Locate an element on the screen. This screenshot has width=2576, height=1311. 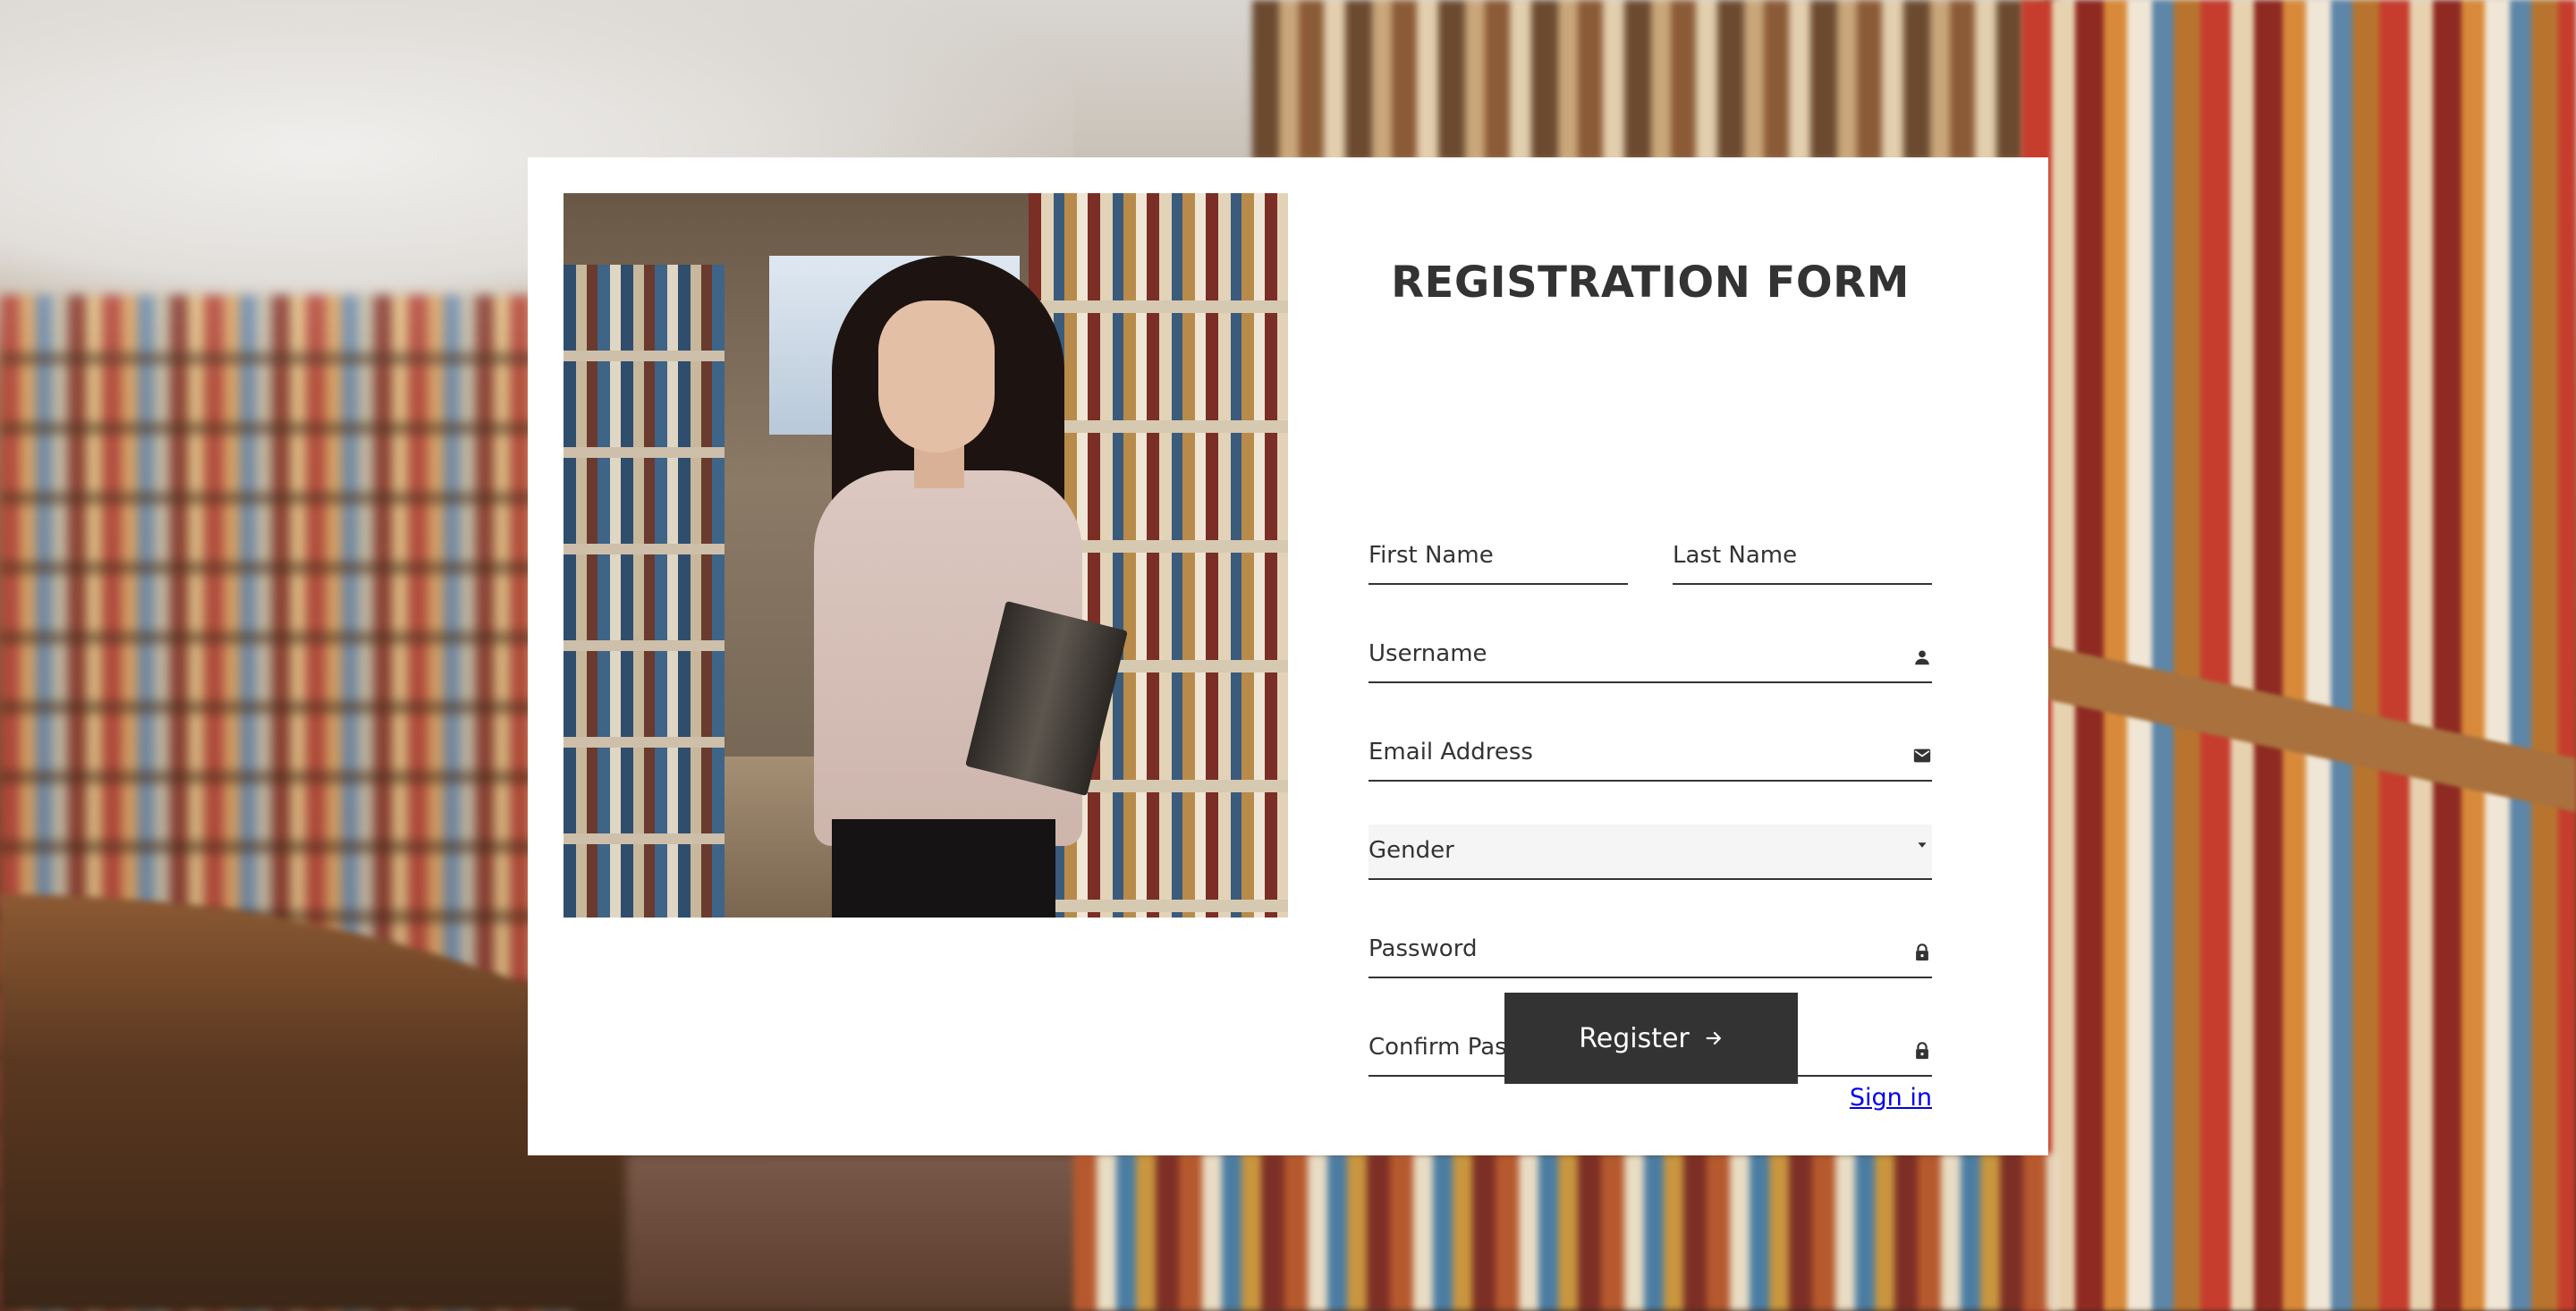
background-bookshelf-bottom is located at coordinates (1565, 1232).